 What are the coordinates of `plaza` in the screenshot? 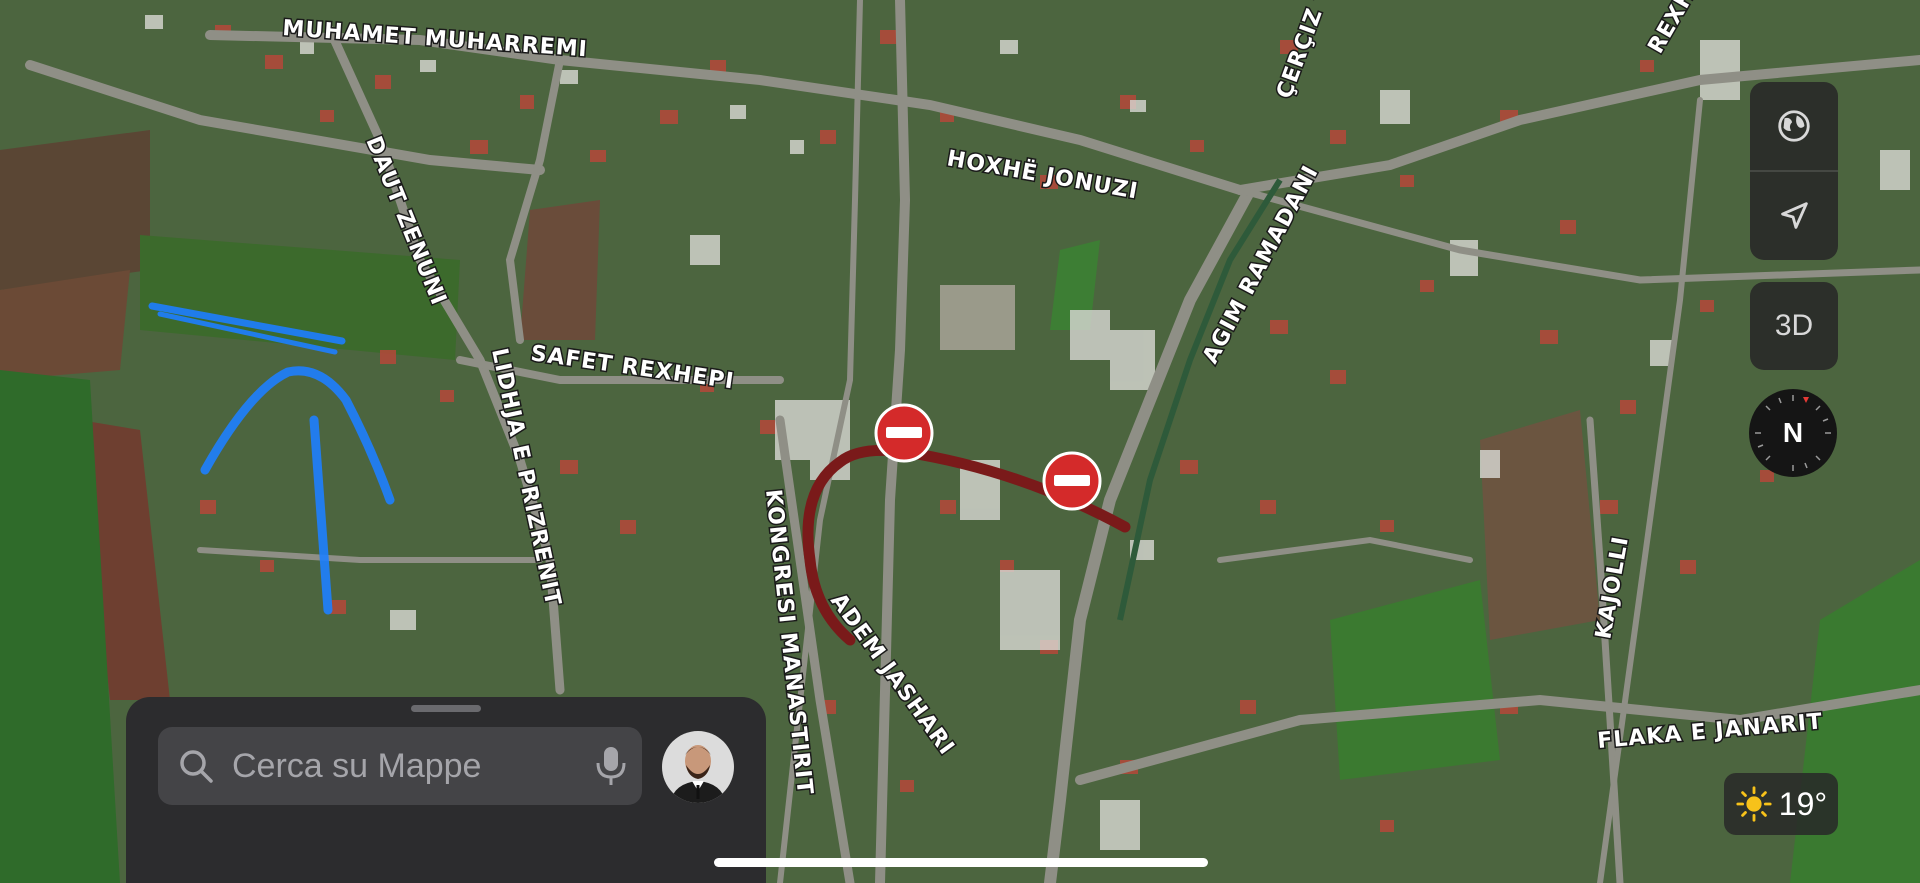 It's located at (977, 317).